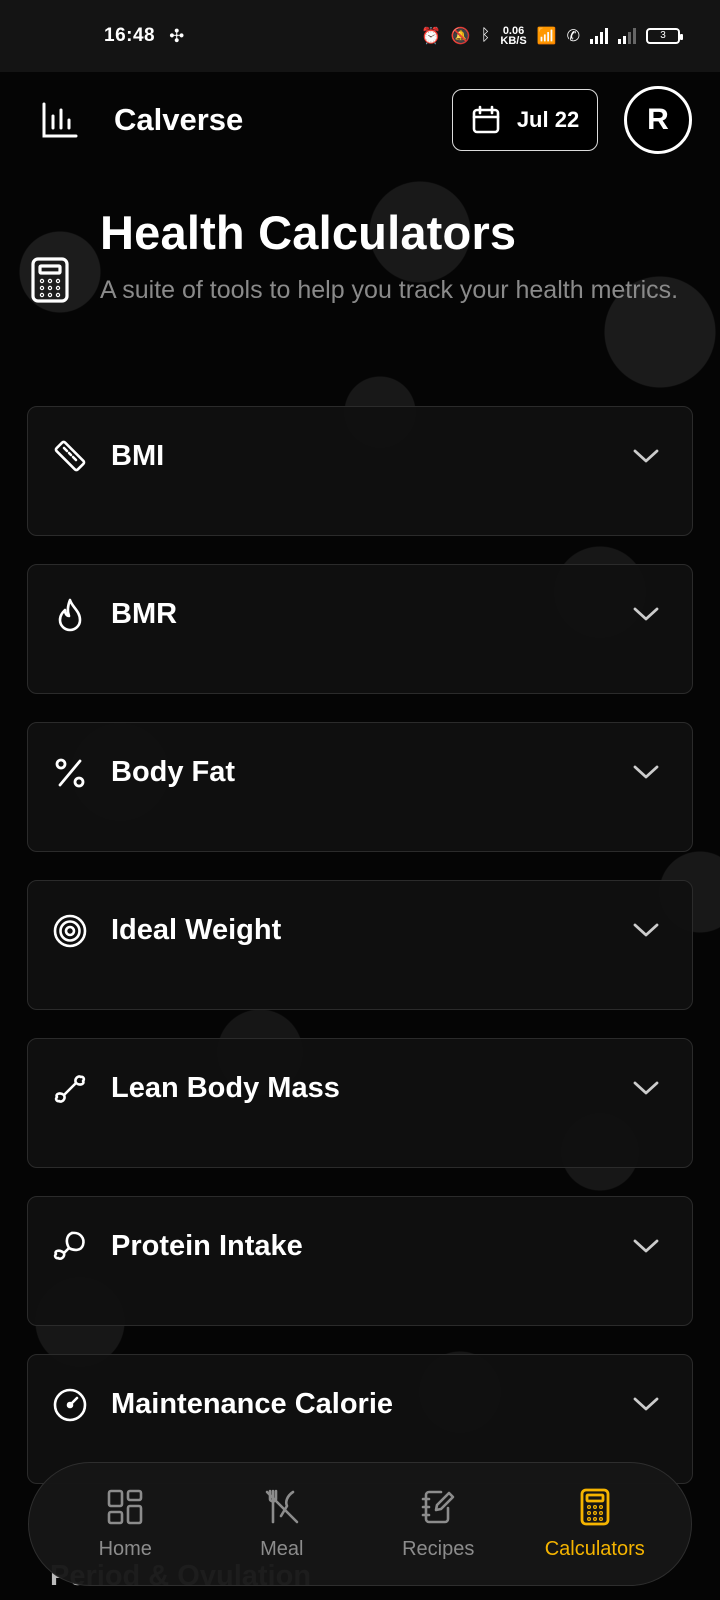  What do you see at coordinates (70, 1089) in the screenshot?
I see `bone-icon` at bounding box center [70, 1089].